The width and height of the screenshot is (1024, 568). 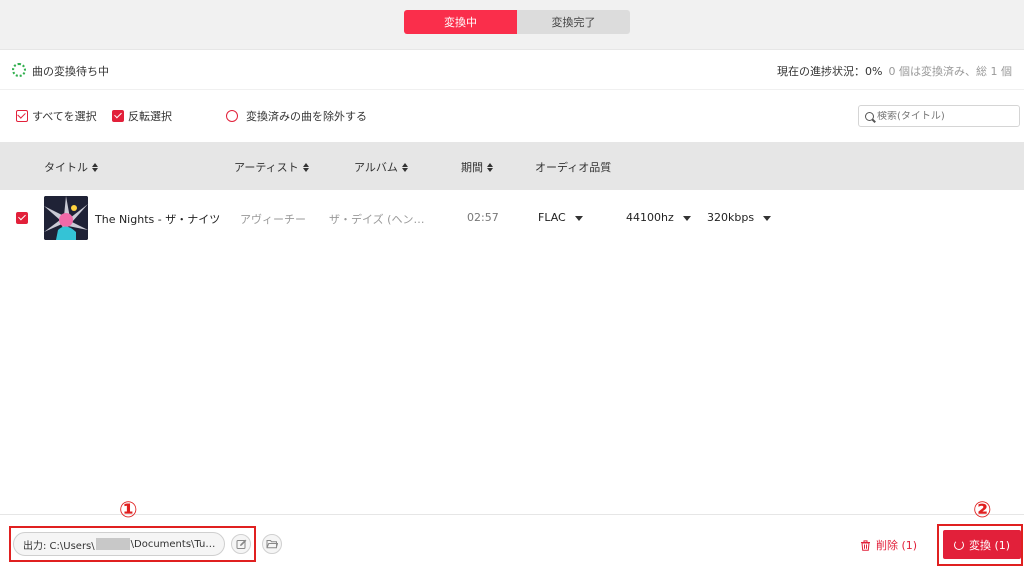 What do you see at coordinates (64, 116) in the screenshot?
I see `select-all-label: すべてを選択` at bounding box center [64, 116].